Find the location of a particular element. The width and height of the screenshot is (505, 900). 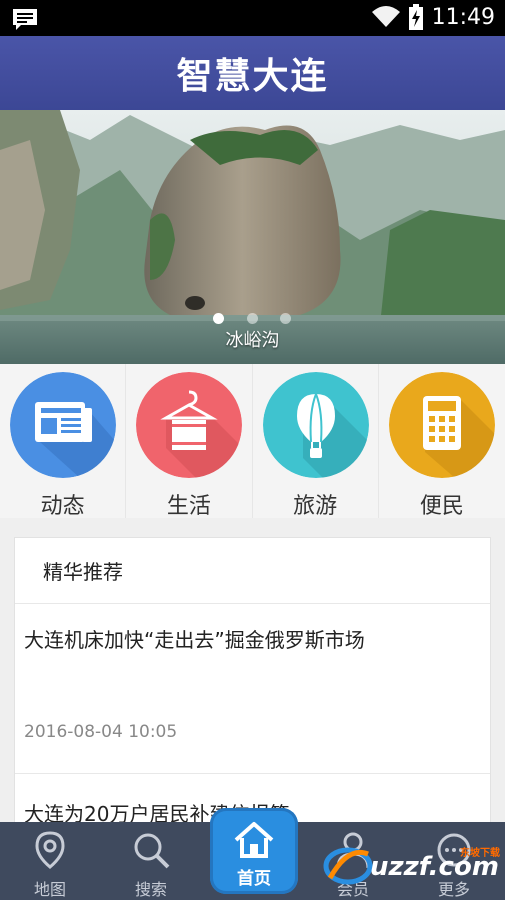

news-title: 大连机床加快“走出去”掘金俄罗斯市场 is located at coordinates (194, 640).